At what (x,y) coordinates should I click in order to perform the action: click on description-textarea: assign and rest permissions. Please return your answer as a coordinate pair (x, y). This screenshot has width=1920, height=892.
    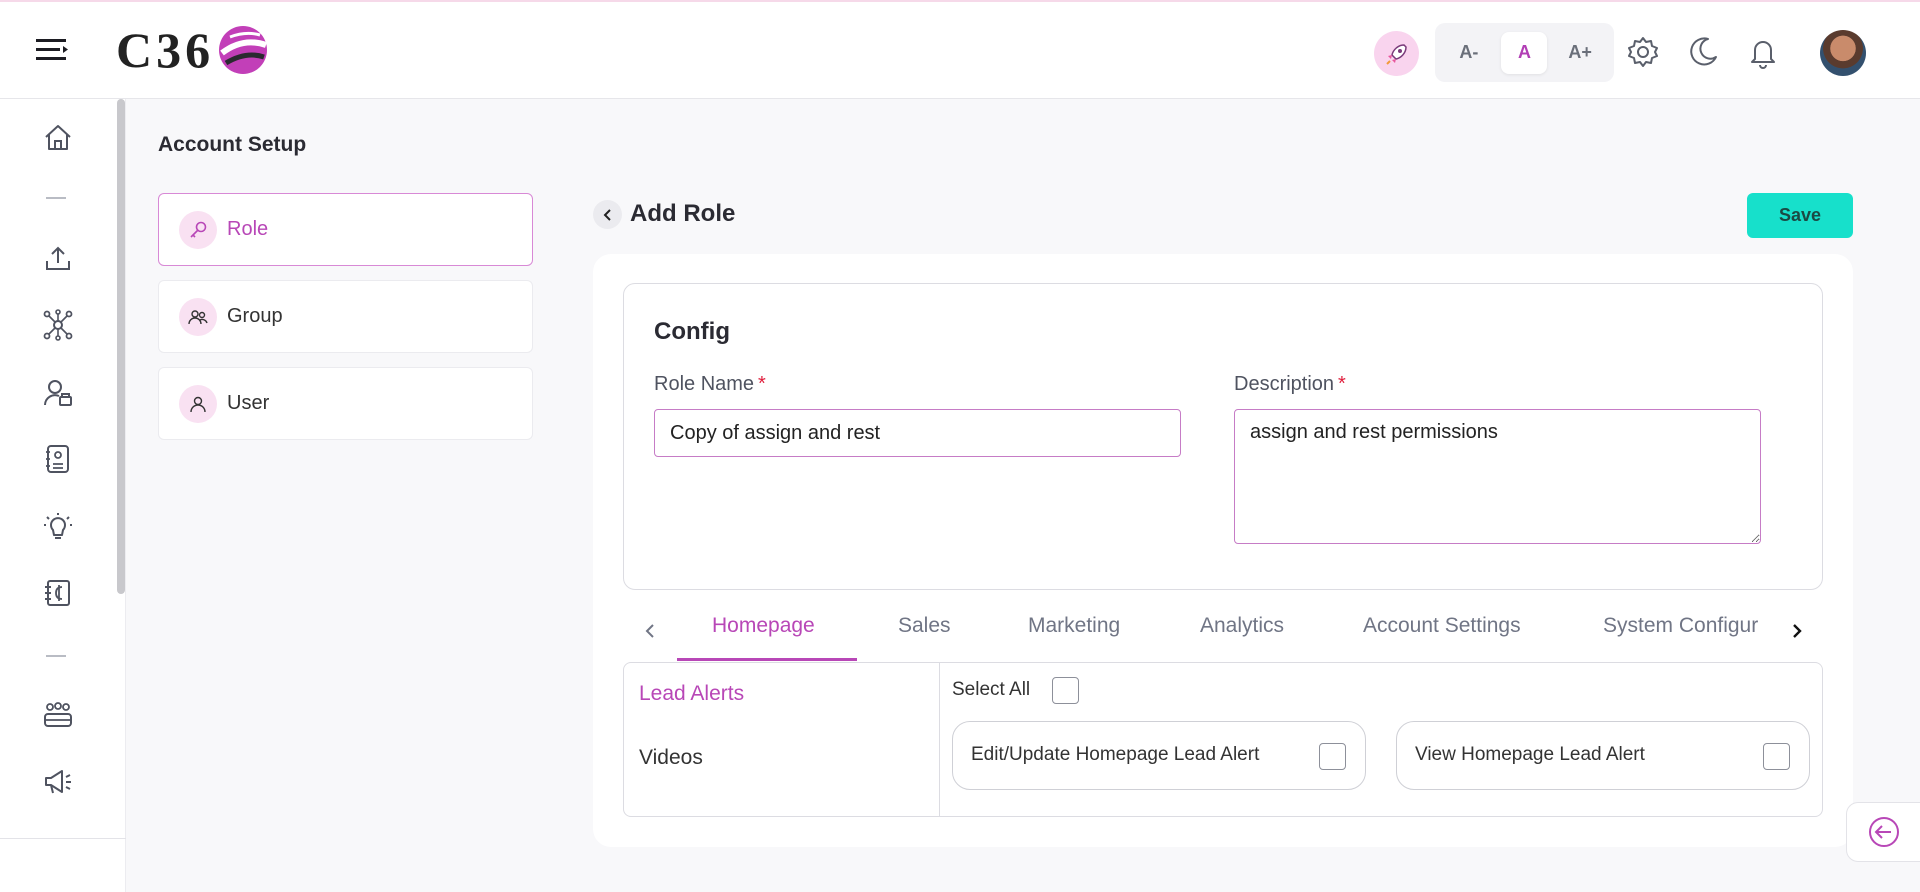
    Looking at the image, I should click on (1497, 476).